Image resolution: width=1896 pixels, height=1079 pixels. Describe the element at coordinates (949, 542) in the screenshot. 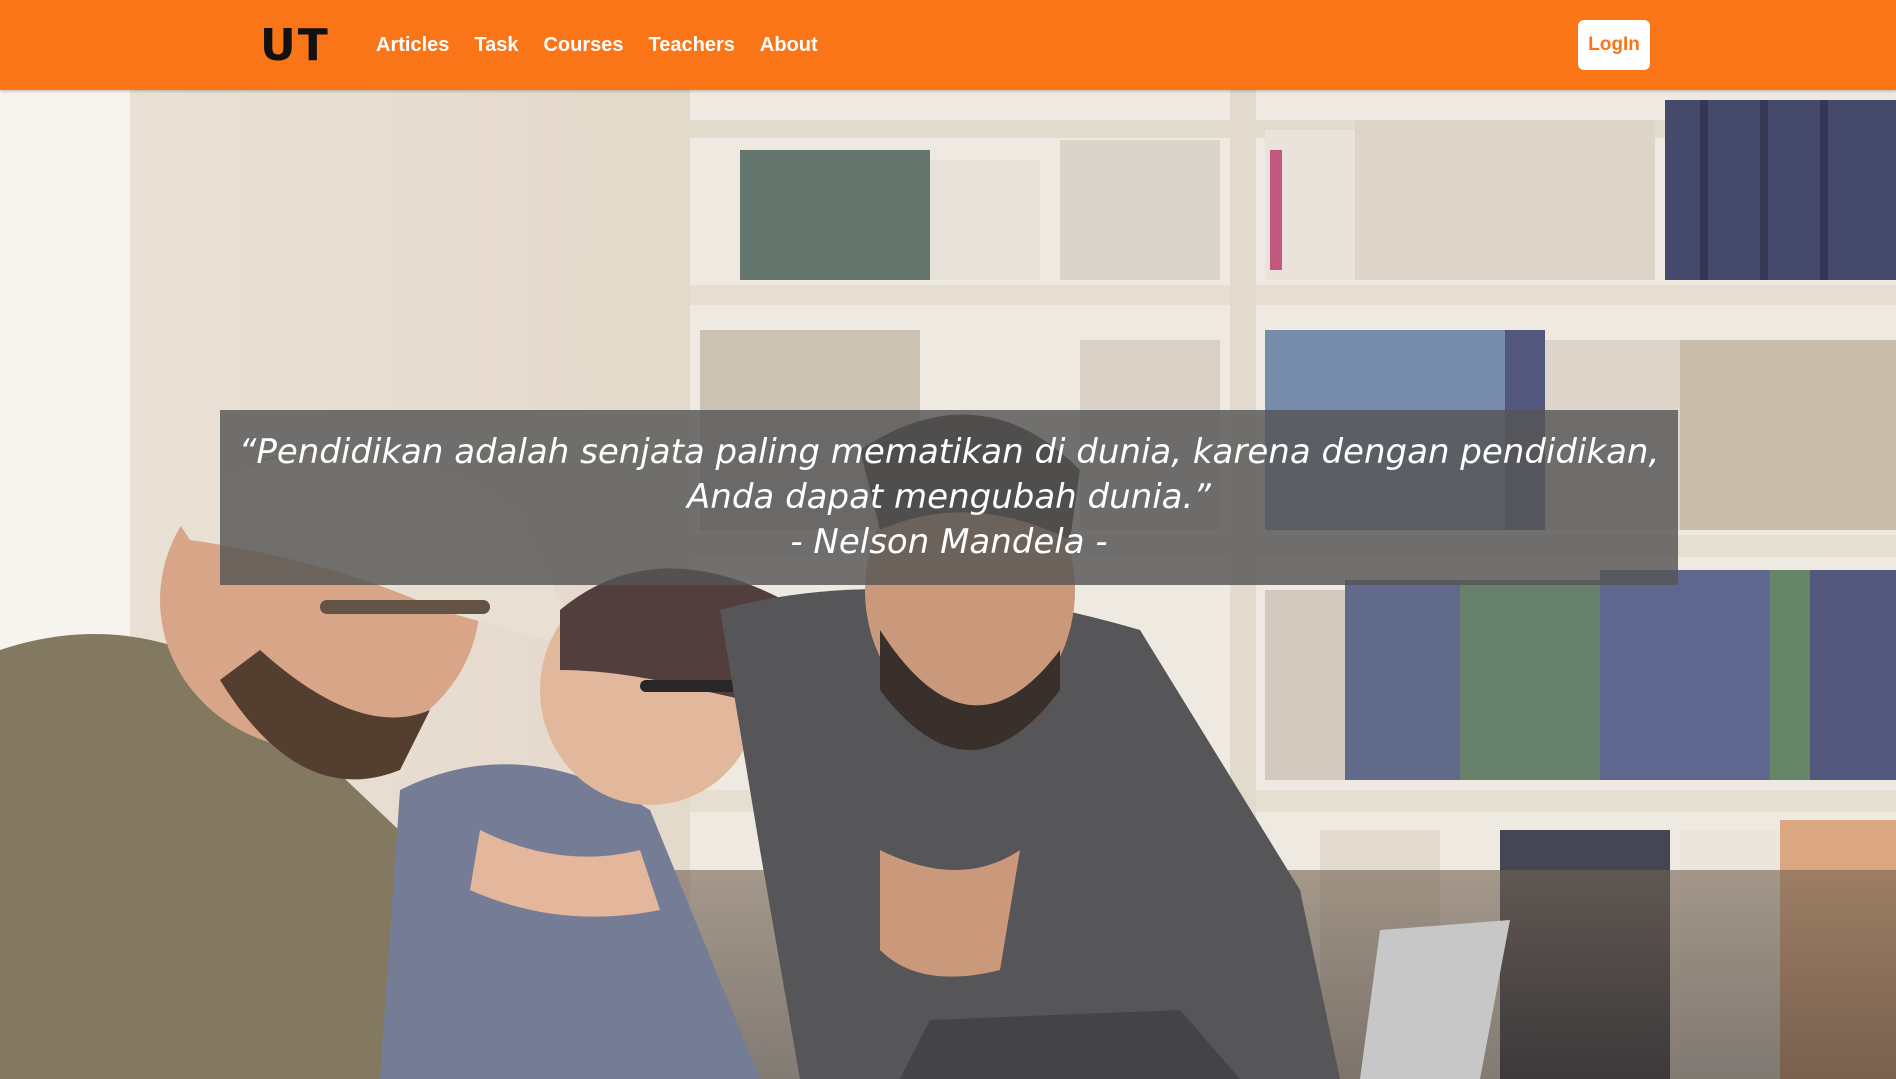

I see `quote-author: - Nelson Mandela -` at that location.